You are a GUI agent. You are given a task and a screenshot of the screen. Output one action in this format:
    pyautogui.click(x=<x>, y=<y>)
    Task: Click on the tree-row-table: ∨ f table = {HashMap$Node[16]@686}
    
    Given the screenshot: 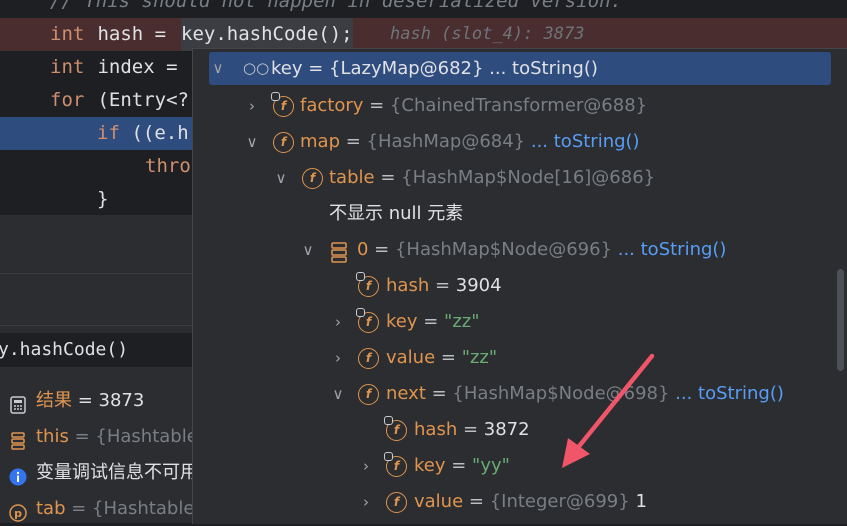 What is the action you would take?
    pyautogui.click(x=513, y=178)
    